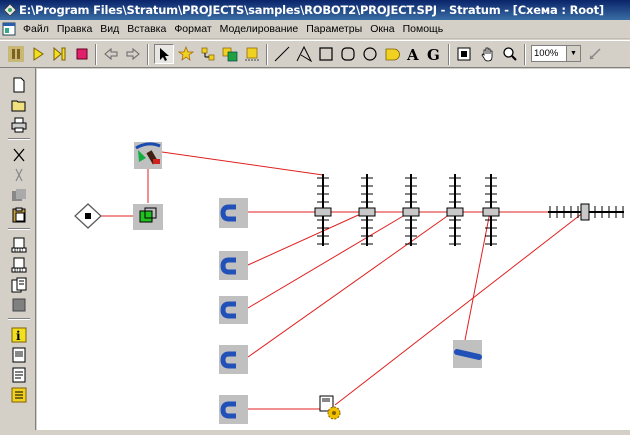 The width and height of the screenshot is (630, 435). What do you see at coordinates (133, 54) in the screenshot?
I see `forward-icon` at bounding box center [133, 54].